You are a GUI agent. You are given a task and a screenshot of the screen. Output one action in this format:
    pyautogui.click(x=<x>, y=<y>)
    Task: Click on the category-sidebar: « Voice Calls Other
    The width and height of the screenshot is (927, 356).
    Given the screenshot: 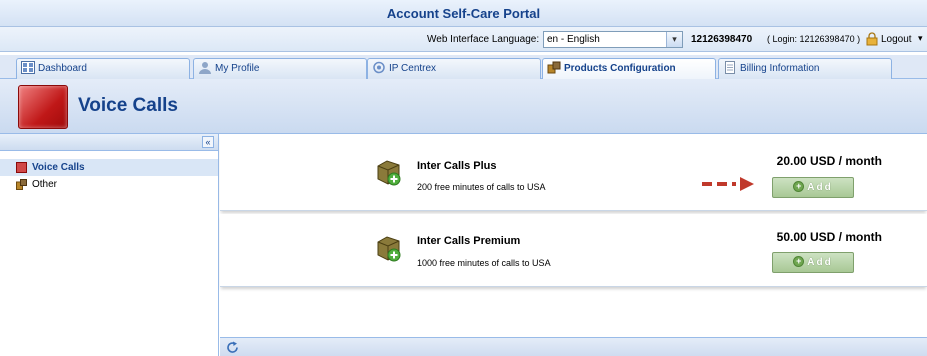 What is the action you would take?
    pyautogui.click(x=109, y=245)
    